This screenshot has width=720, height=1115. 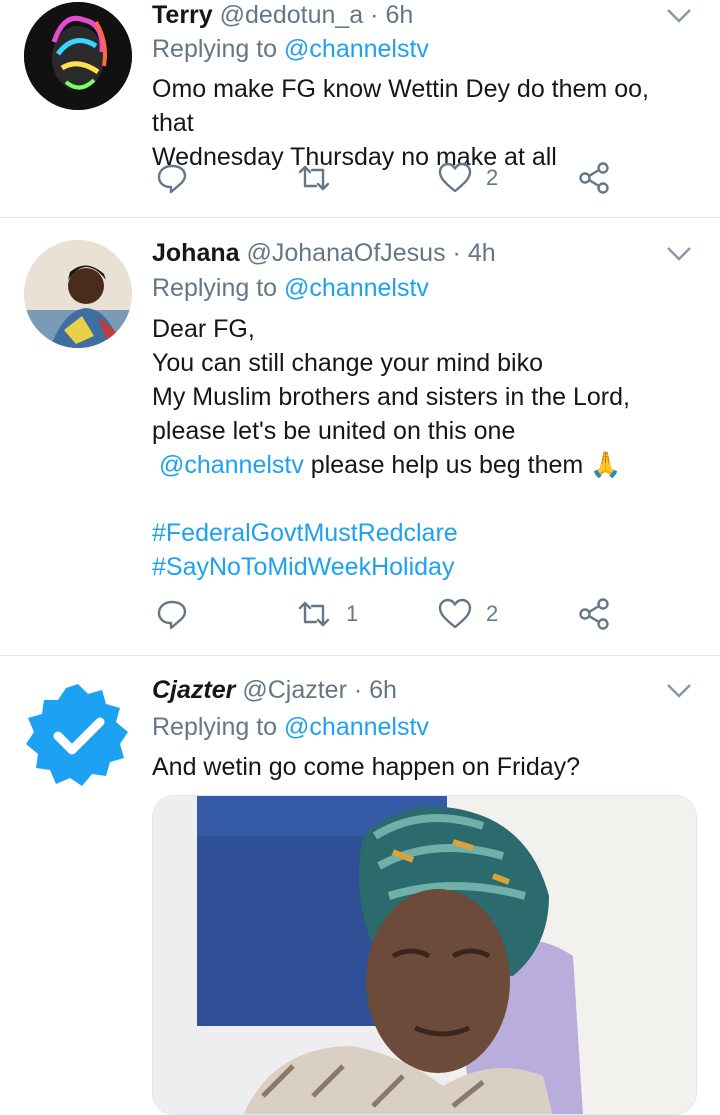 What do you see at coordinates (352, 613) in the screenshot?
I see `retweet-count: 1` at bounding box center [352, 613].